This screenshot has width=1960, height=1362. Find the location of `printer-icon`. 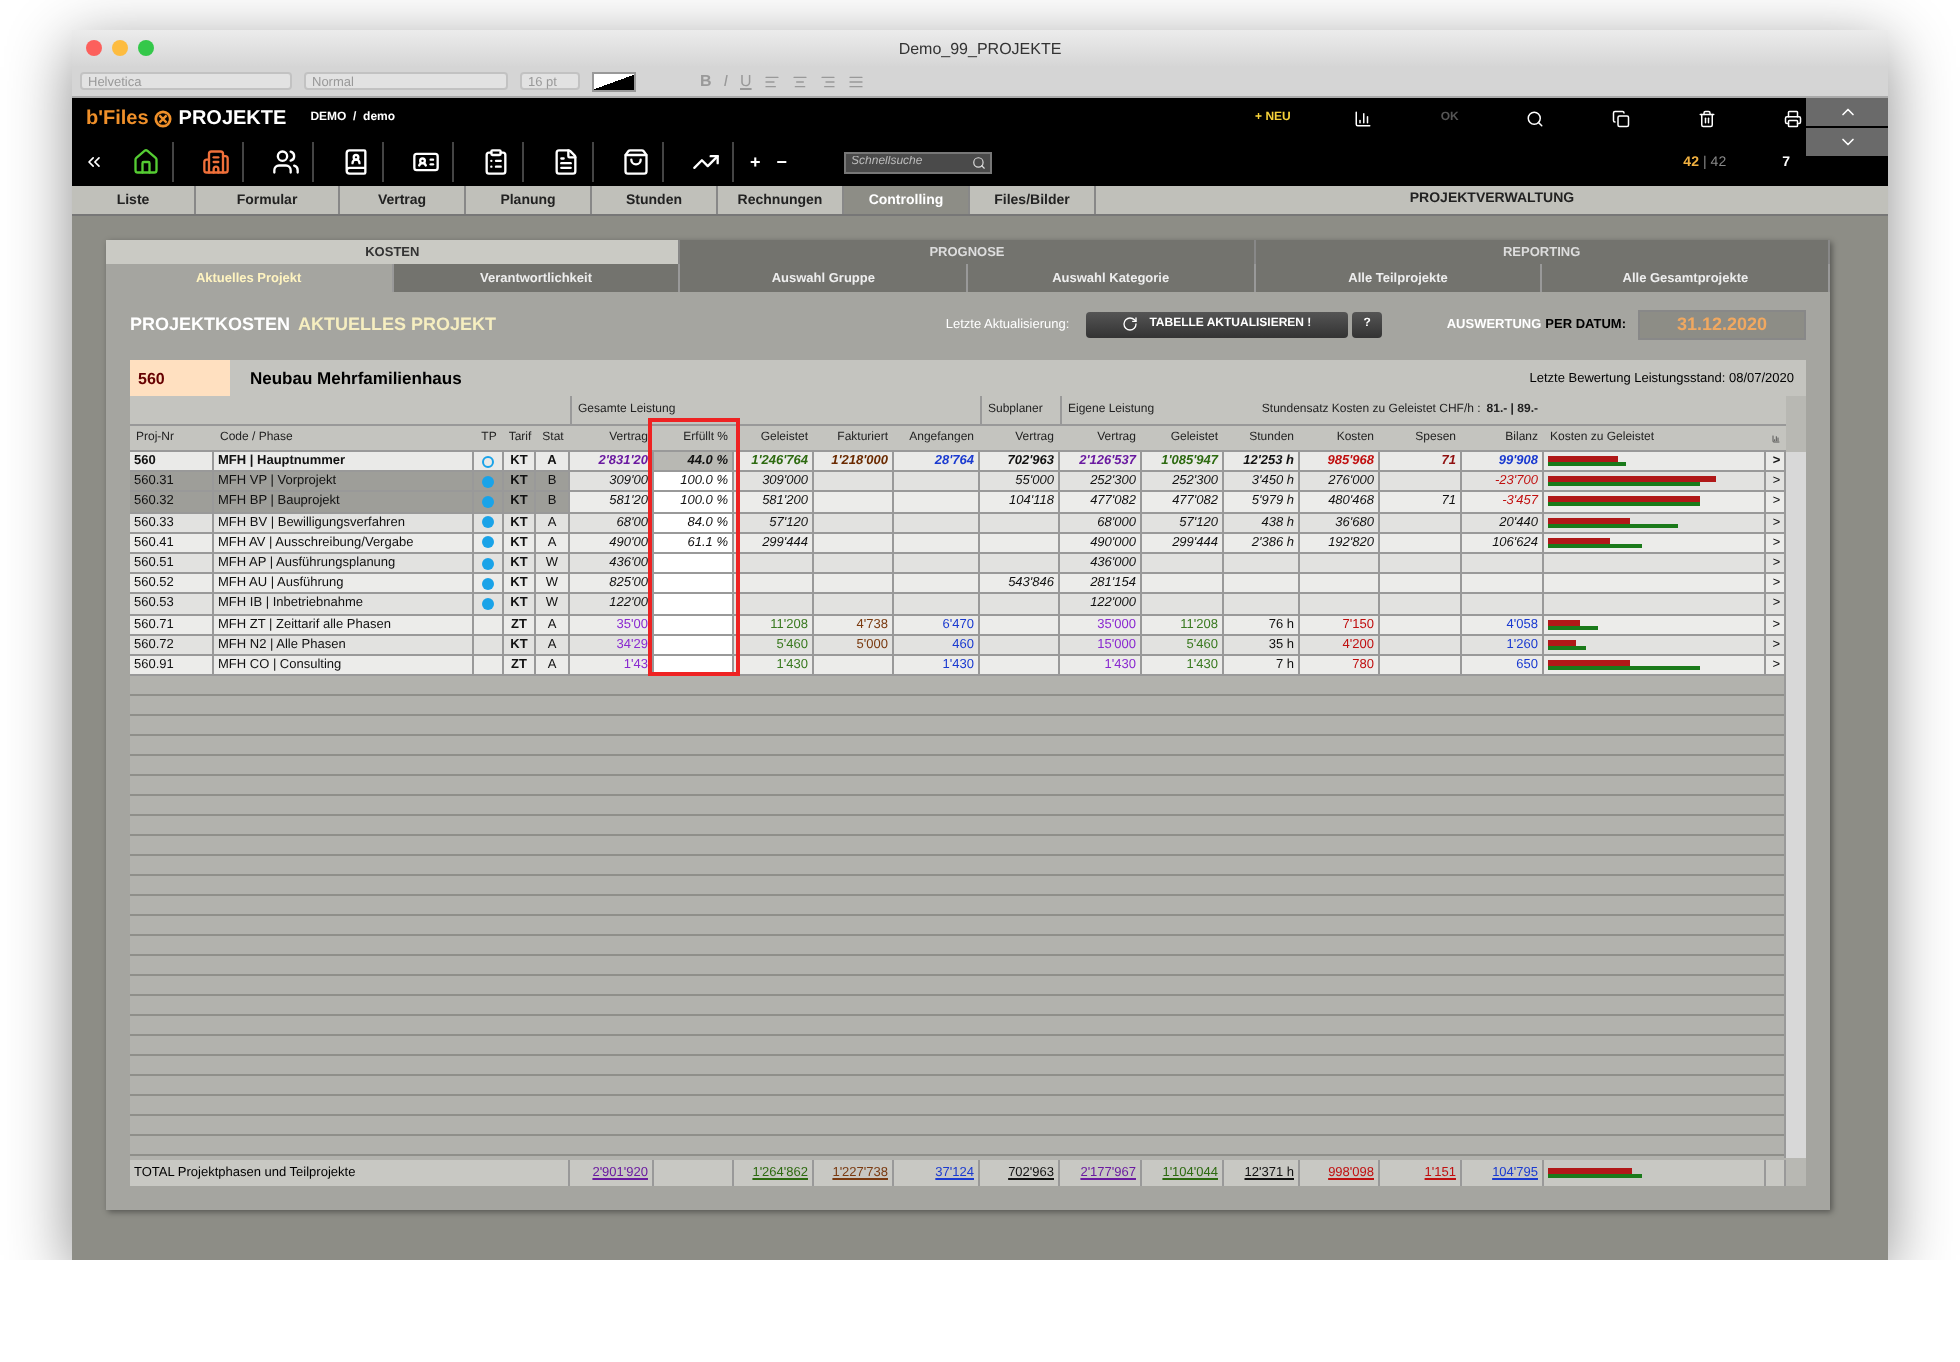

printer-icon is located at coordinates (1793, 118).